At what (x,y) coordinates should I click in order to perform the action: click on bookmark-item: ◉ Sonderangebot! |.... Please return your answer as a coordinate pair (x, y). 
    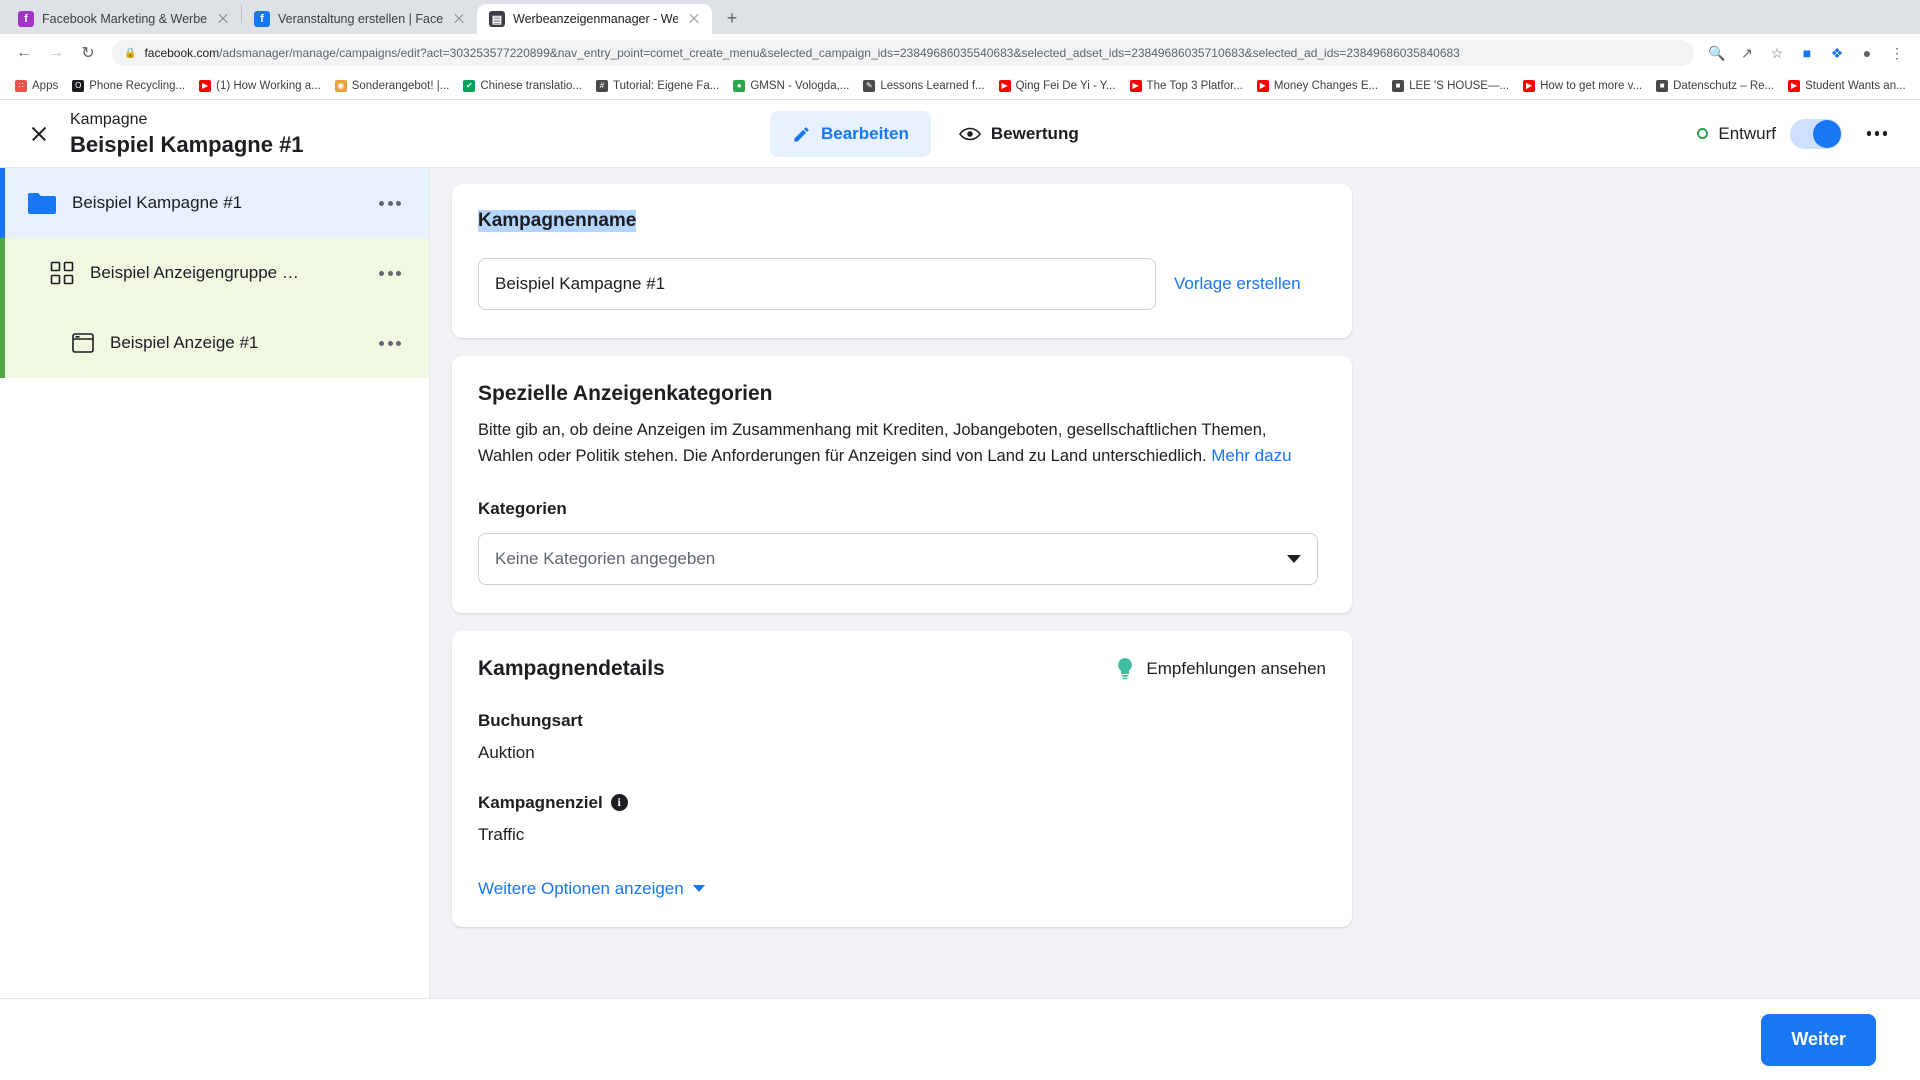
    Looking at the image, I should click on (392, 86).